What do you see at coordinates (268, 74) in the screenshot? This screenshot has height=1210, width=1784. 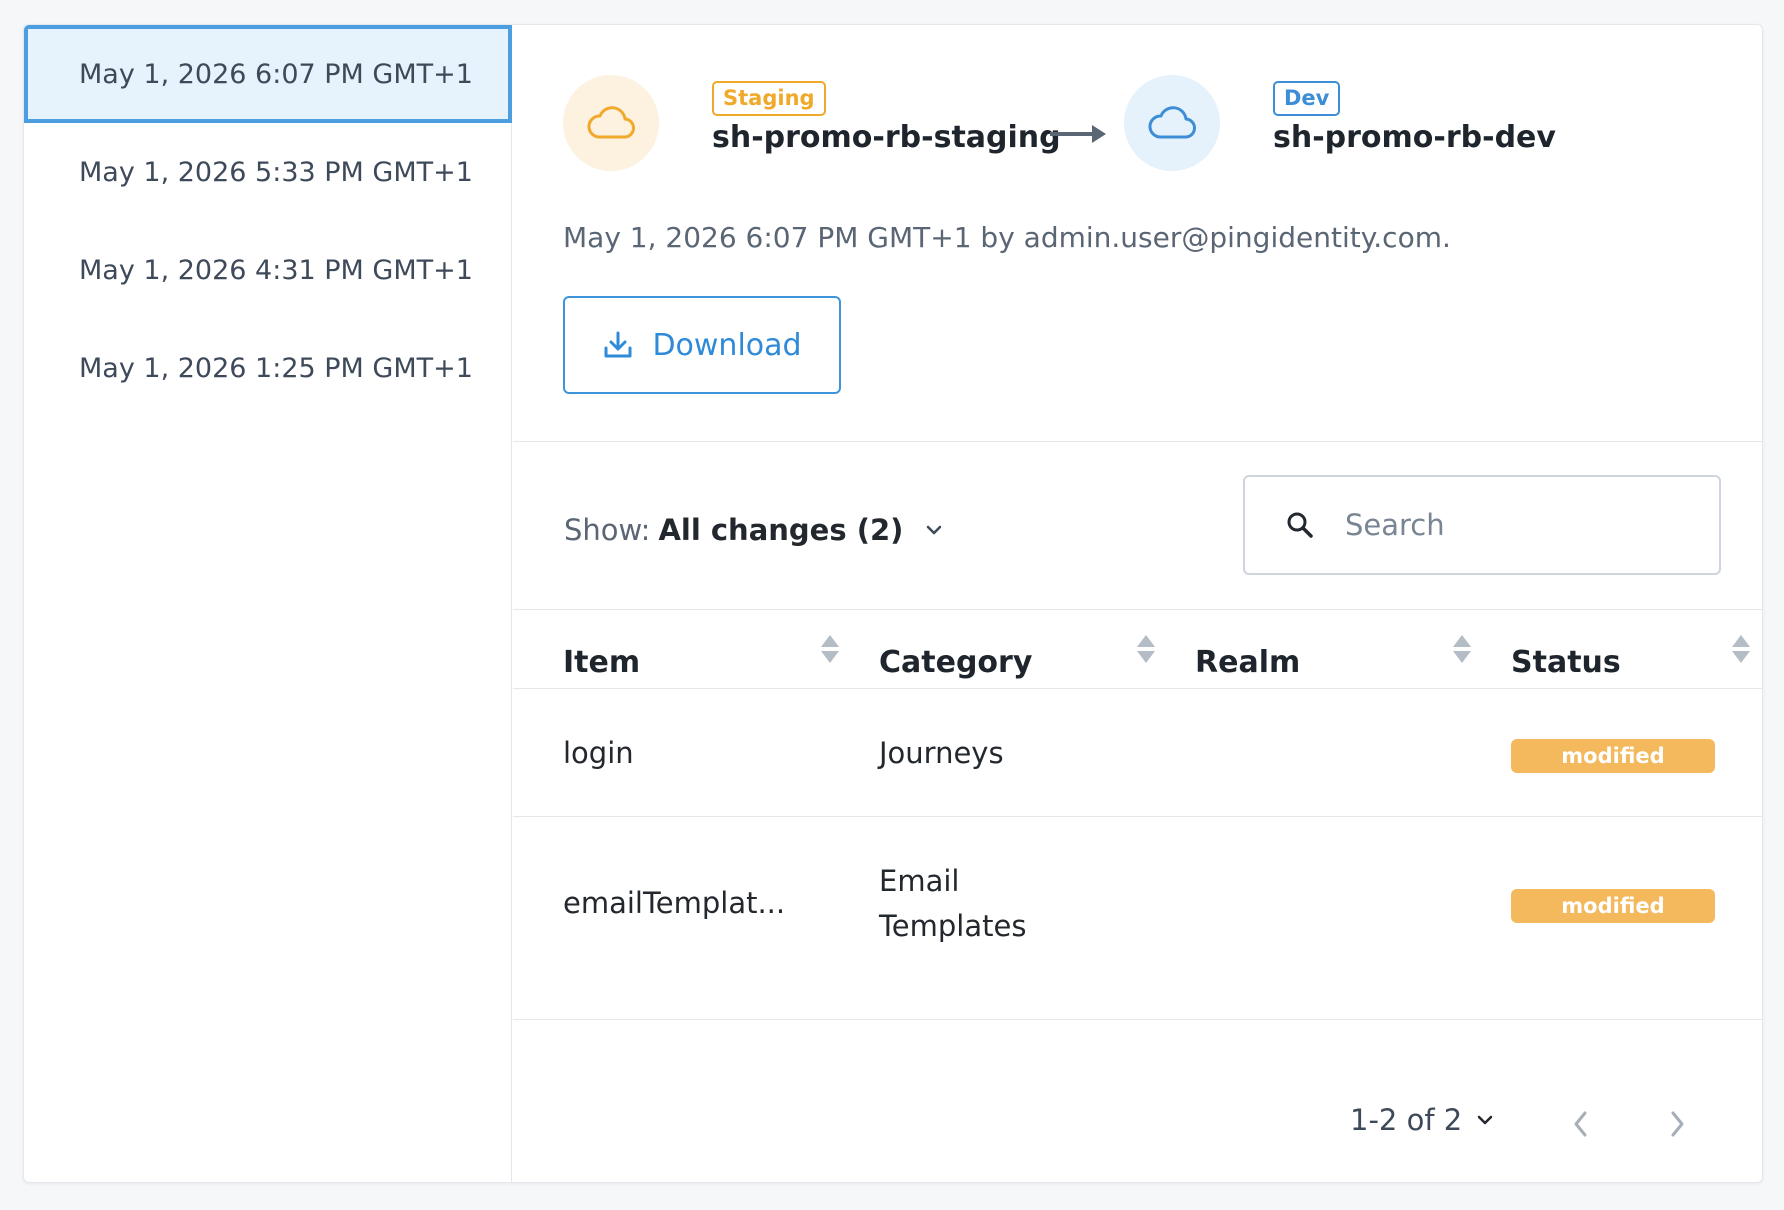 I see `history-item: May 1, 2026 6:07 PM GMT+1` at bounding box center [268, 74].